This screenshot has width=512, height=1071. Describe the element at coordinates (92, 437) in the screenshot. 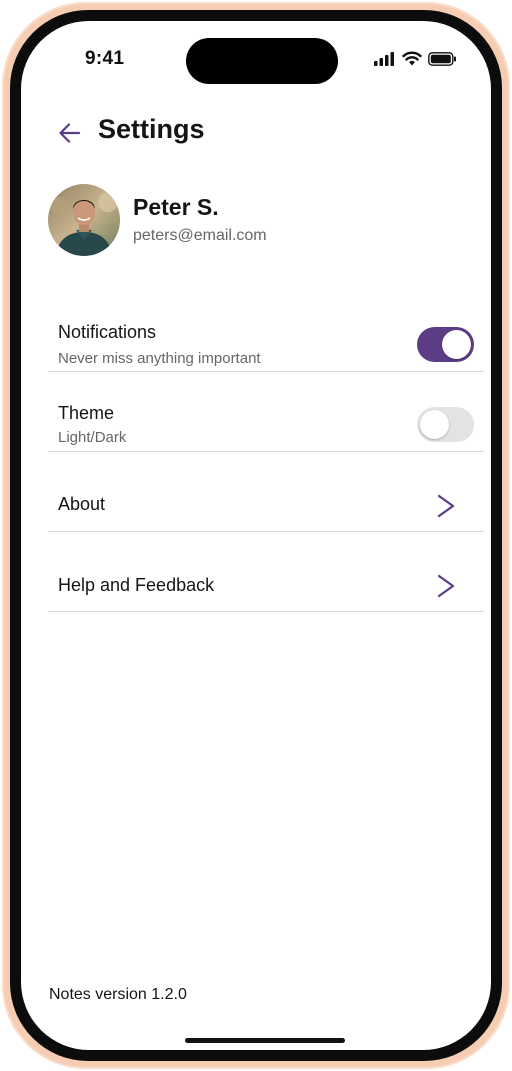

I see `row-subtitle: Light/Dark` at that location.